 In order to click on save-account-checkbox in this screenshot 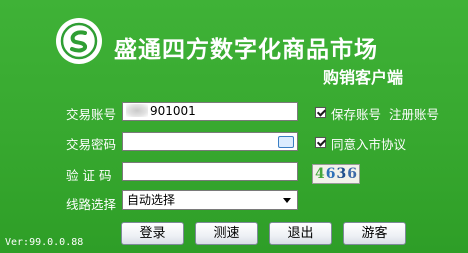, I will do `click(320, 112)`.